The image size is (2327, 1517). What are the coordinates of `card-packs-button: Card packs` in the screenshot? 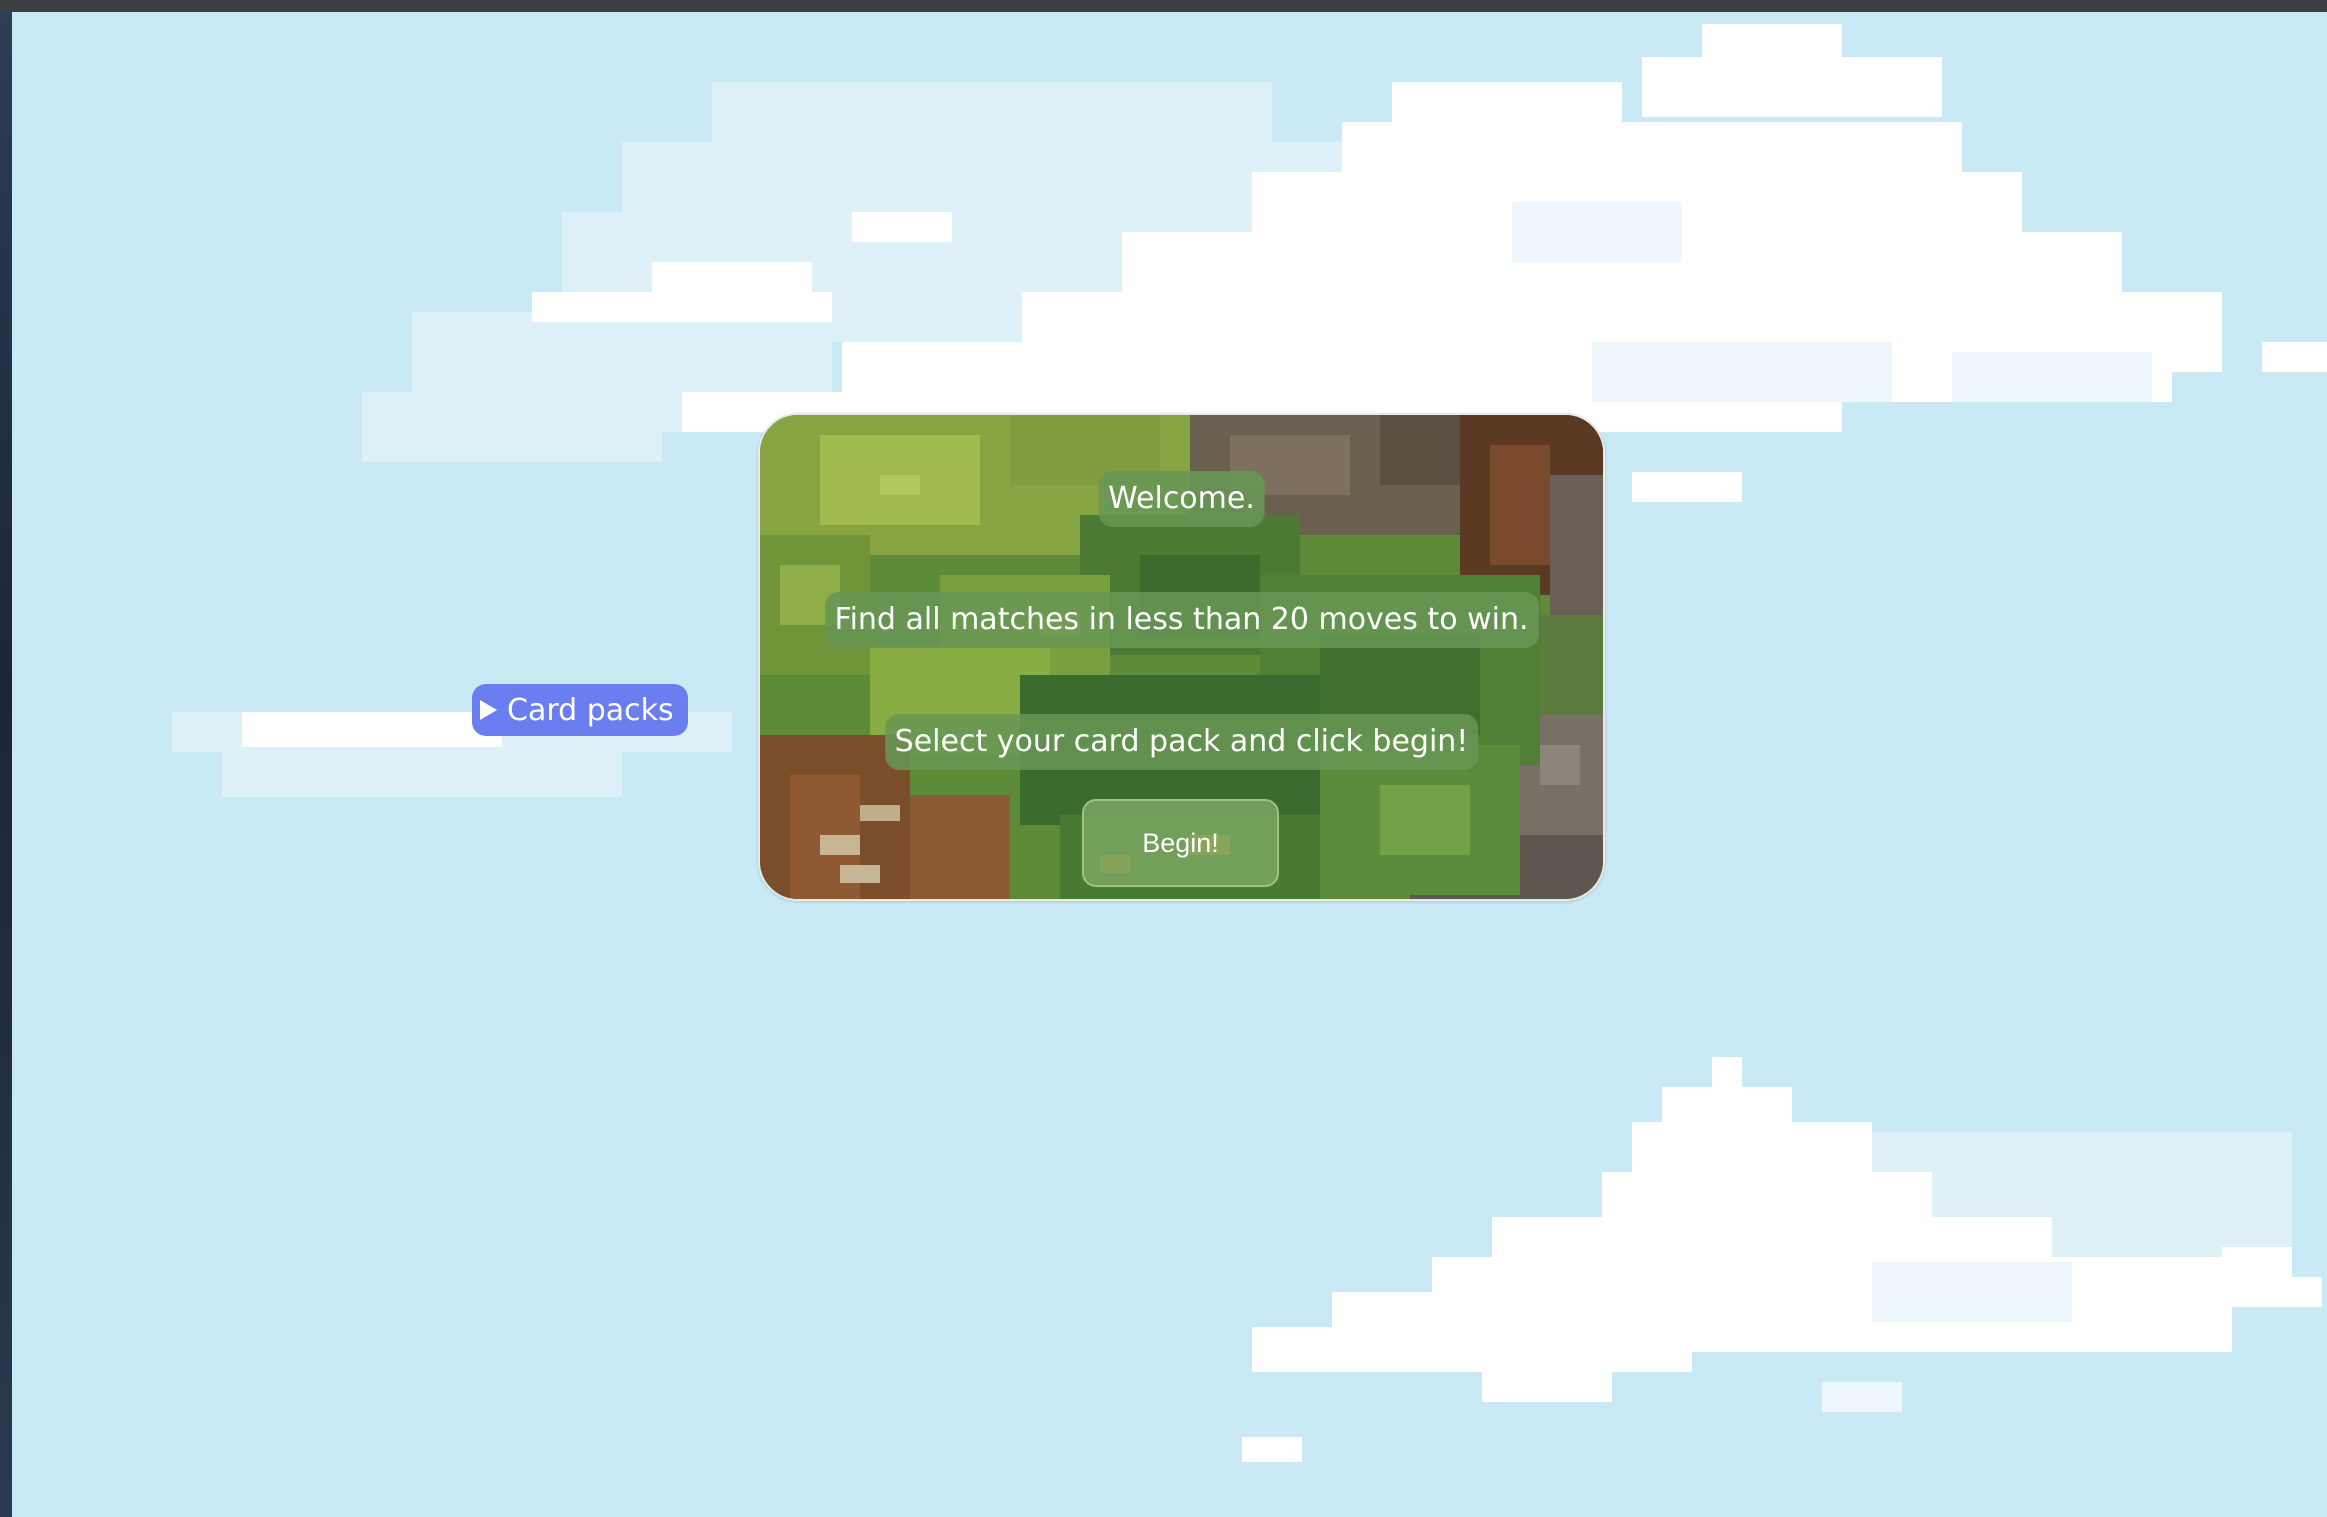 It's located at (580, 710).